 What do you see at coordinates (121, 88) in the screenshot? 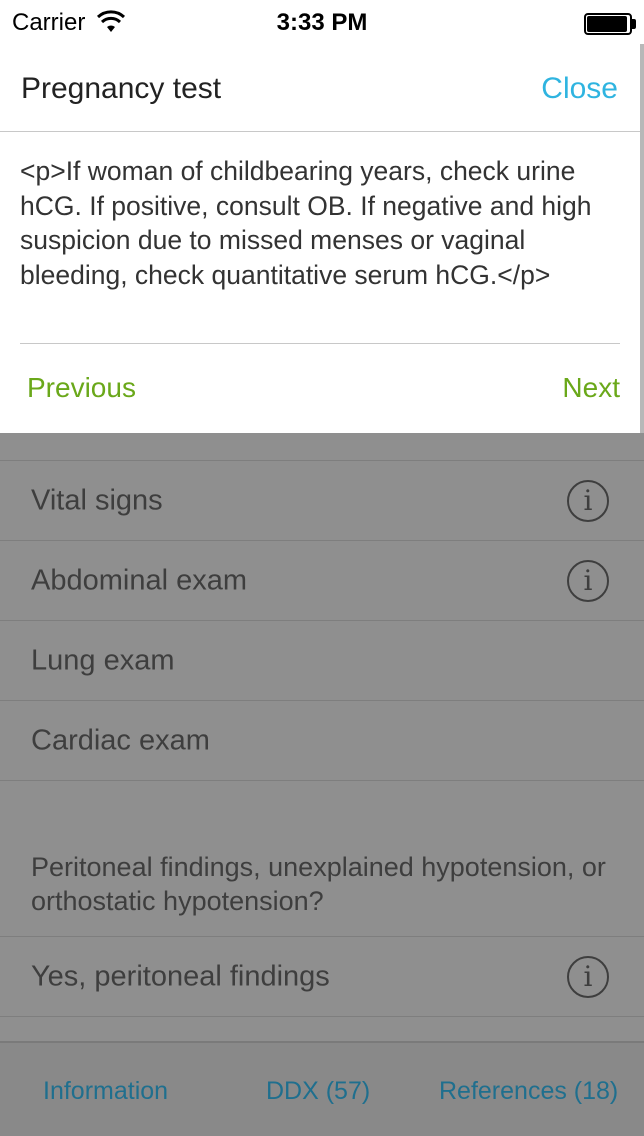
I see `popover-title: Pregnancy test` at bounding box center [121, 88].